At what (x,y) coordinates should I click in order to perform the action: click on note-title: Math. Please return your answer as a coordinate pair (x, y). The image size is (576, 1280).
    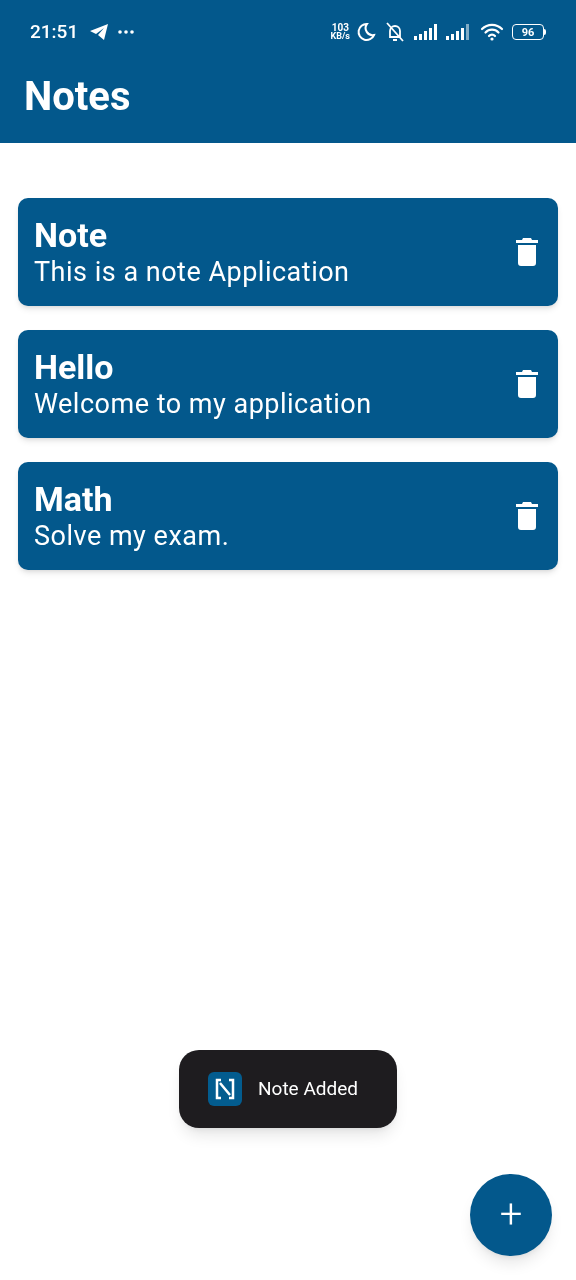
    Looking at the image, I should click on (74, 499).